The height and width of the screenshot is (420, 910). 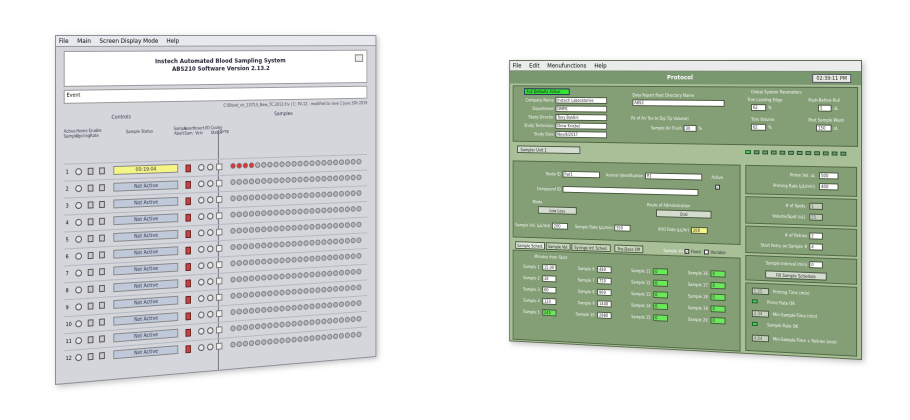 What do you see at coordinates (604, 304) in the screenshot?
I see `schedule-sample-field: 1440` at bounding box center [604, 304].